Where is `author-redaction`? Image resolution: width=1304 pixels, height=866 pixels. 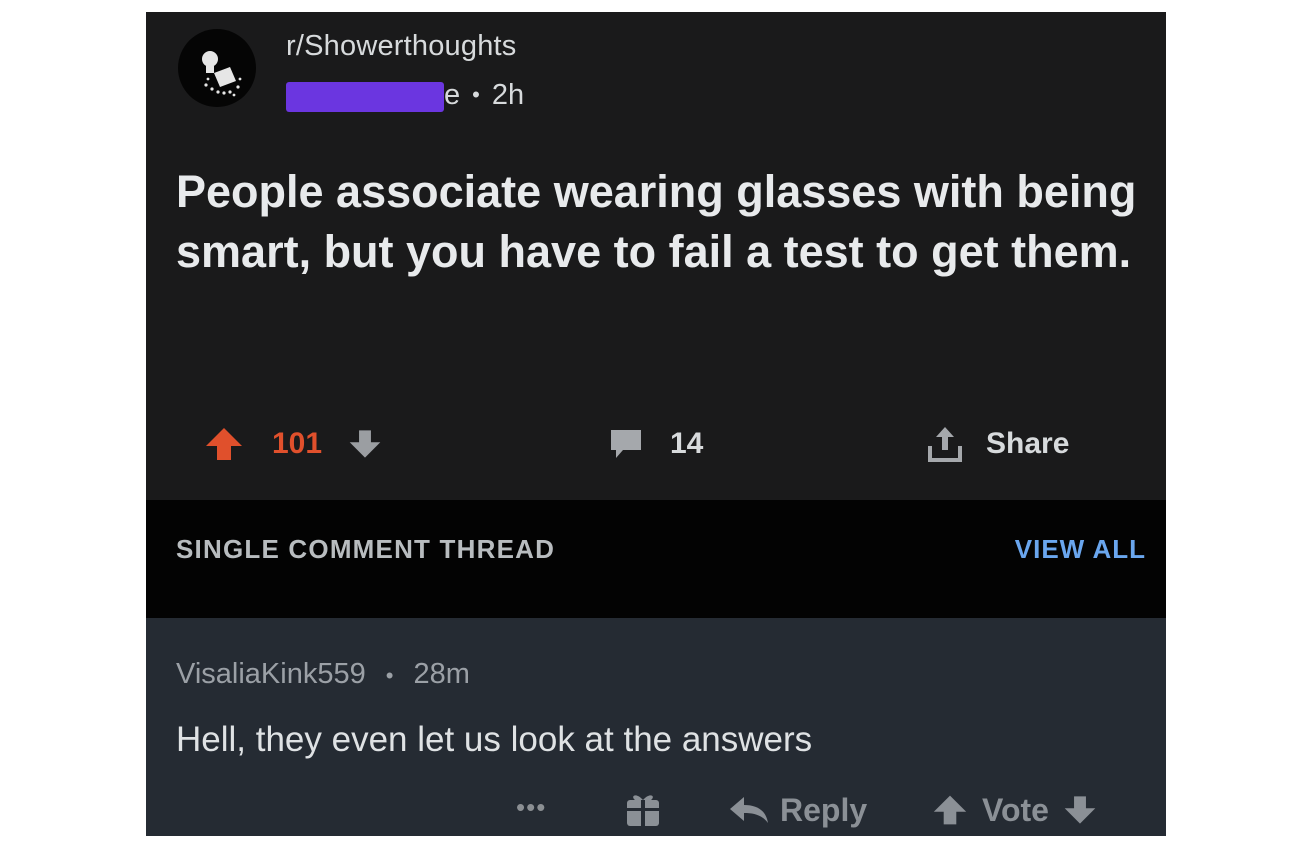 author-redaction is located at coordinates (365, 97).